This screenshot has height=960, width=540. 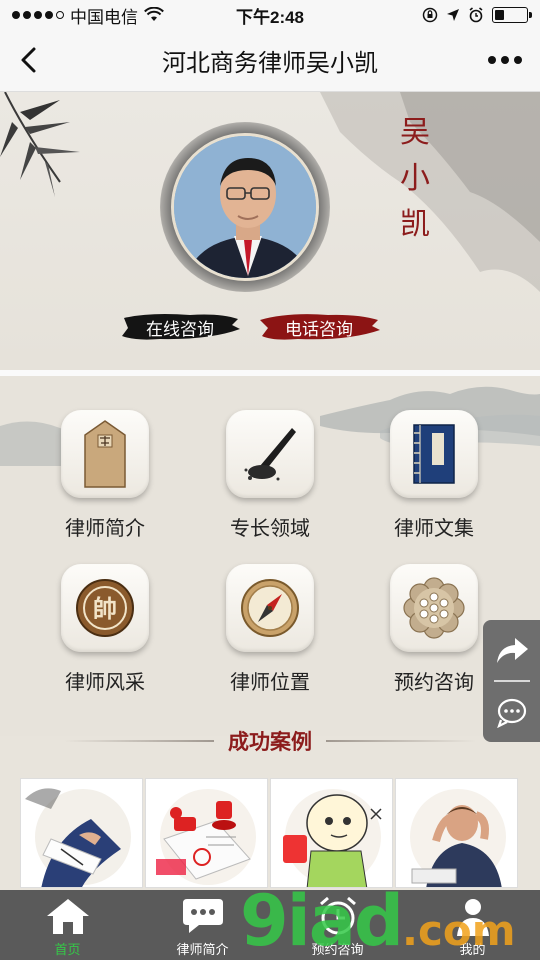 I want to click on case-signing-image, so click(x=78, y=837).